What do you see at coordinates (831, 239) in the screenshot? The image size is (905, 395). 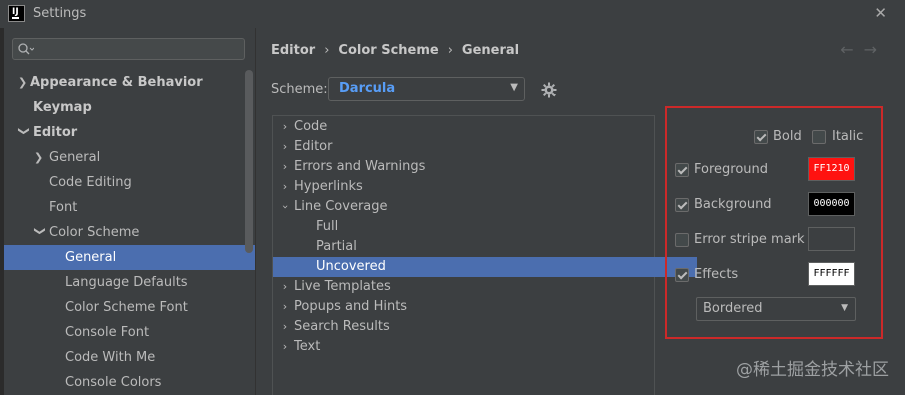 I see `error-stripe-color-swatch` at bounding box center [831, 239].